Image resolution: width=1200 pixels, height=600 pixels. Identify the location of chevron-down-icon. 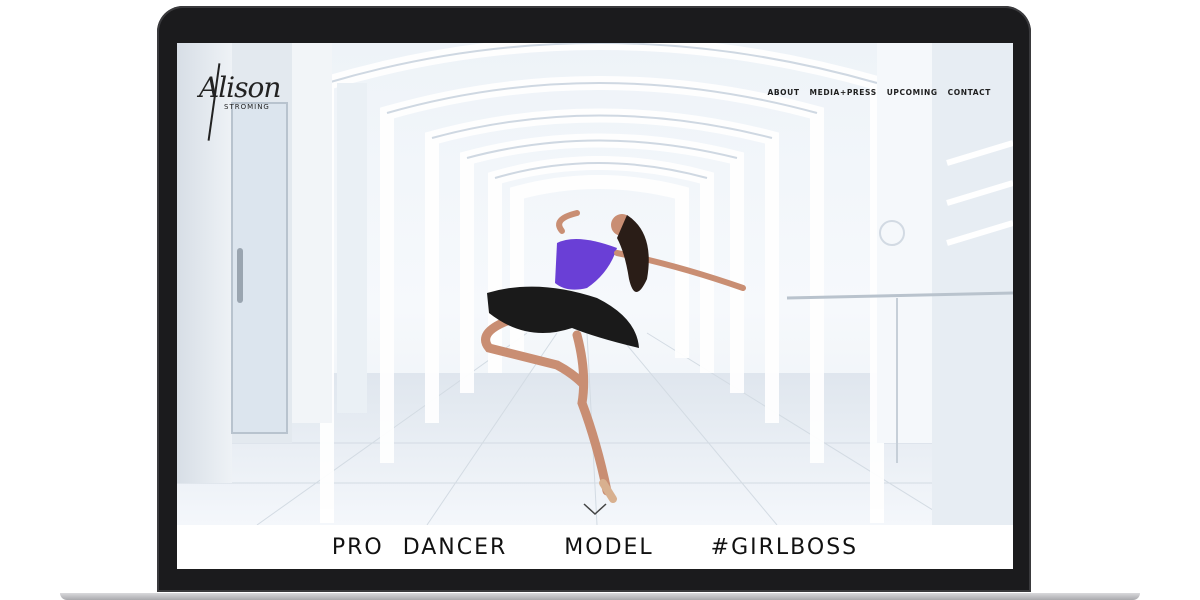
(595, 509).